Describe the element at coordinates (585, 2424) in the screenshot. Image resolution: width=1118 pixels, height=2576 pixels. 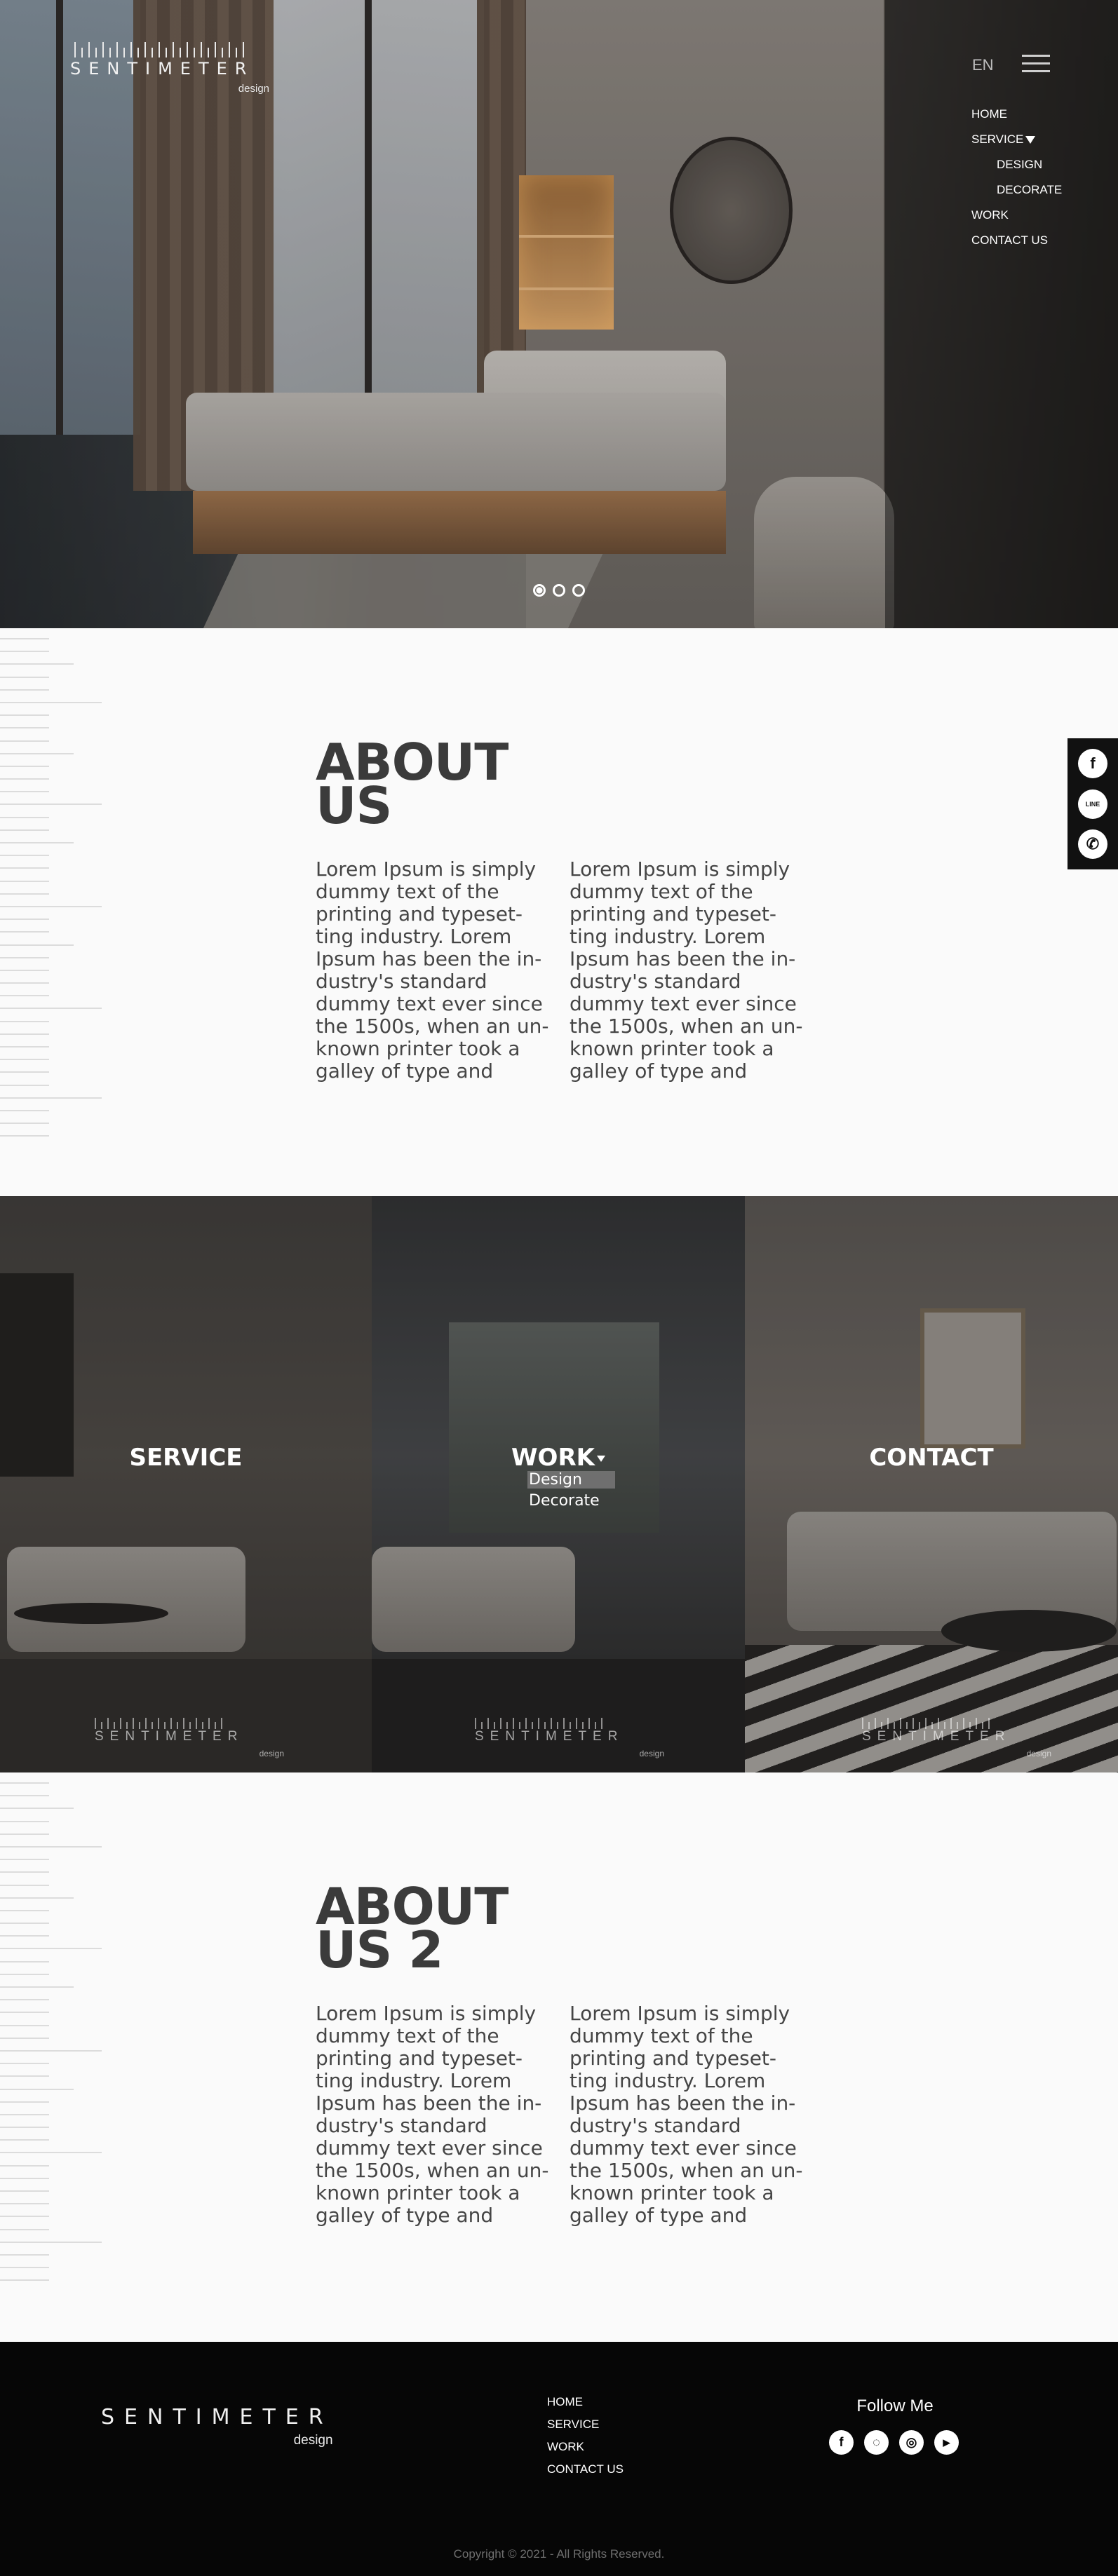
I see `footer-link-service: SERVICE` at that location.